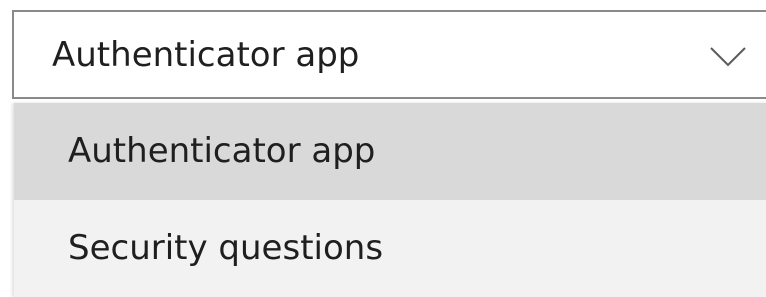  Describe the element at coordinates (206, 54) in the screenshot. I see `select-value: Authenticator app` at that location.